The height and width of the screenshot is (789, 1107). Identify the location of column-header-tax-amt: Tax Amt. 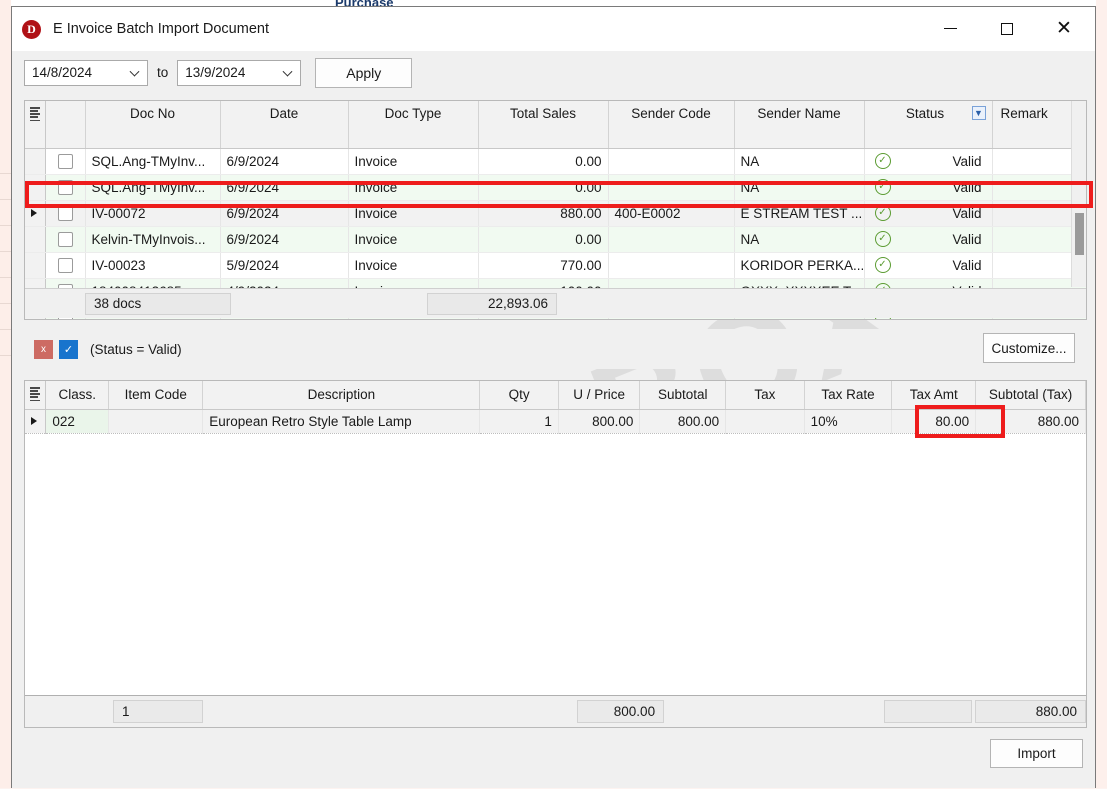
(934, 395).